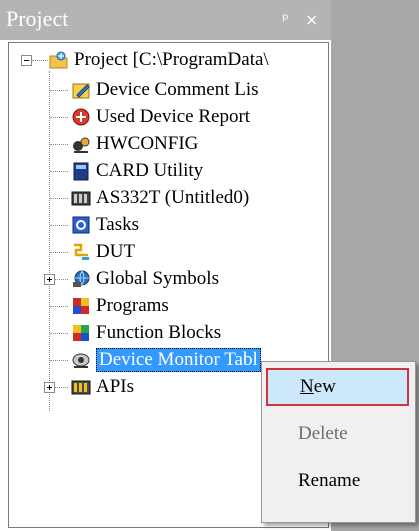  I want to click on tree-item-hwconfig: HWCONFIG, so click(134, 144).